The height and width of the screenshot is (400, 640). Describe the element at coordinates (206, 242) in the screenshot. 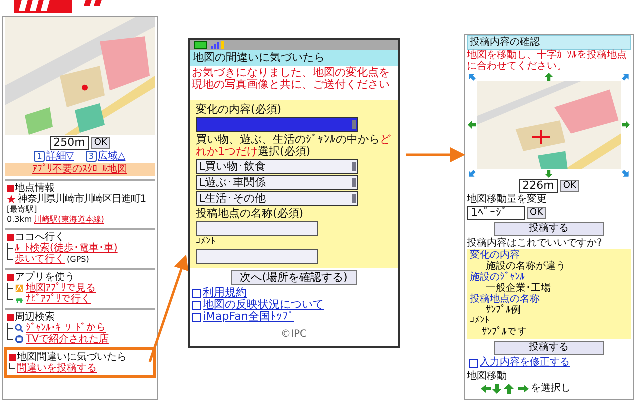

I see `field-label: ｺﾒﾝﾄ` at that location.